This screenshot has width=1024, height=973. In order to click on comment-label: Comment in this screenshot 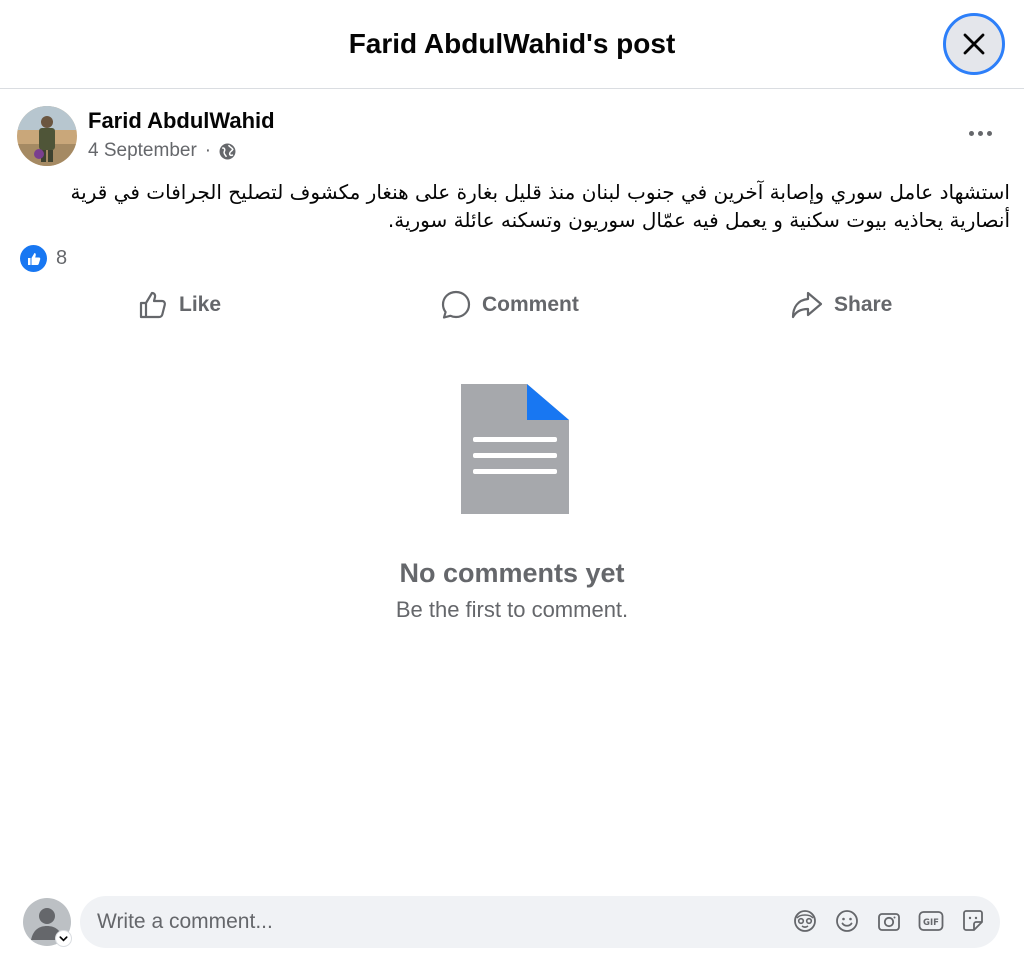, I will do `click(530, 304)`.